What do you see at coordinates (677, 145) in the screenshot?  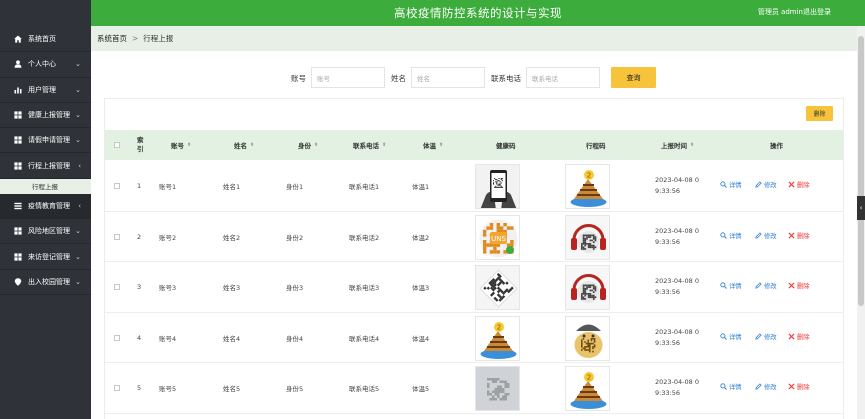 I see `col-time: 上报时间 ⬍` at bounding box center [677, 145].